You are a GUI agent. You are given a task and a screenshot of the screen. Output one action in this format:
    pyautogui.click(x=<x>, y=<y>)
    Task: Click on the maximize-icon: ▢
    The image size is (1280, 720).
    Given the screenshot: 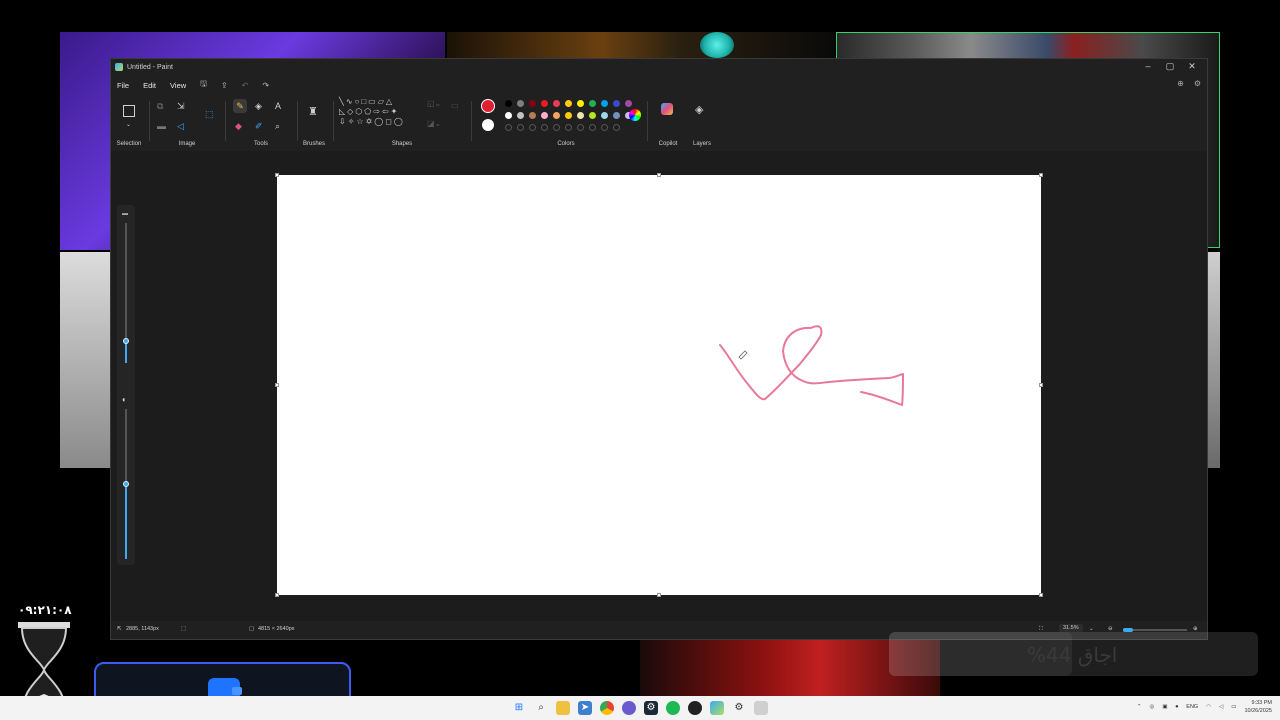 What is the action you would take?
    pyautogui.click(x=1170, y=66)
    